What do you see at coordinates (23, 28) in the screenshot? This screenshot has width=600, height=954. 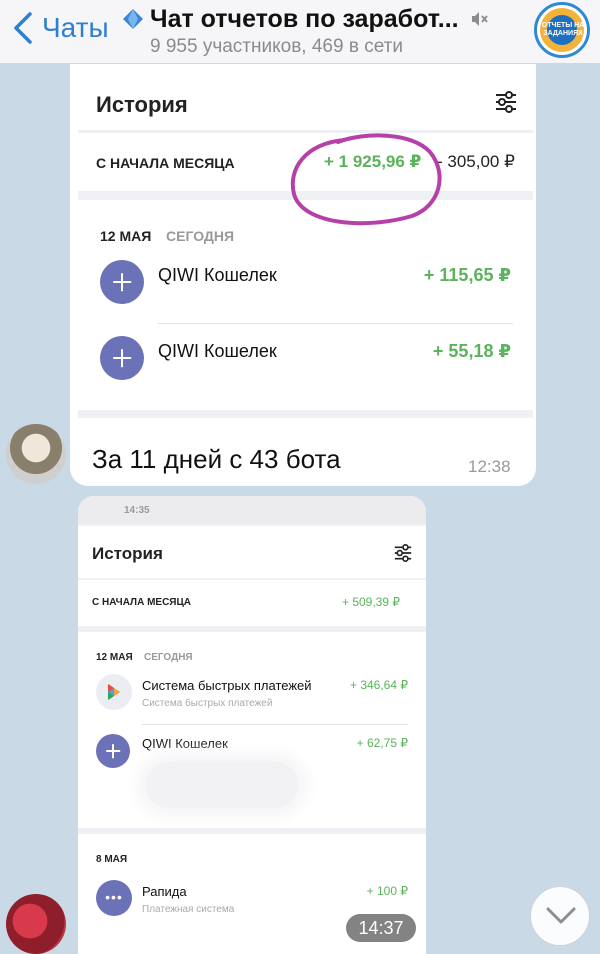 I see `chevron-left-icon` at bounding box center [23, 28].